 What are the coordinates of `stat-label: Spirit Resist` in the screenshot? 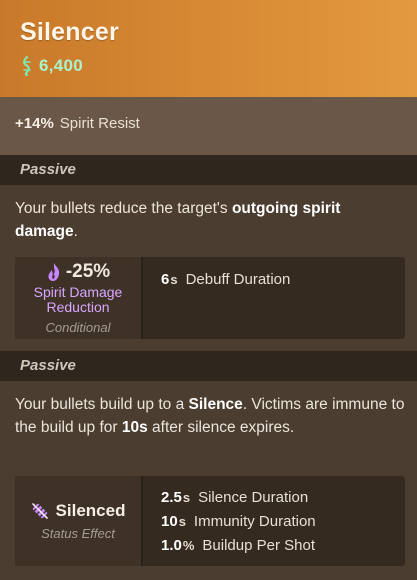 It's located at (99, 123).